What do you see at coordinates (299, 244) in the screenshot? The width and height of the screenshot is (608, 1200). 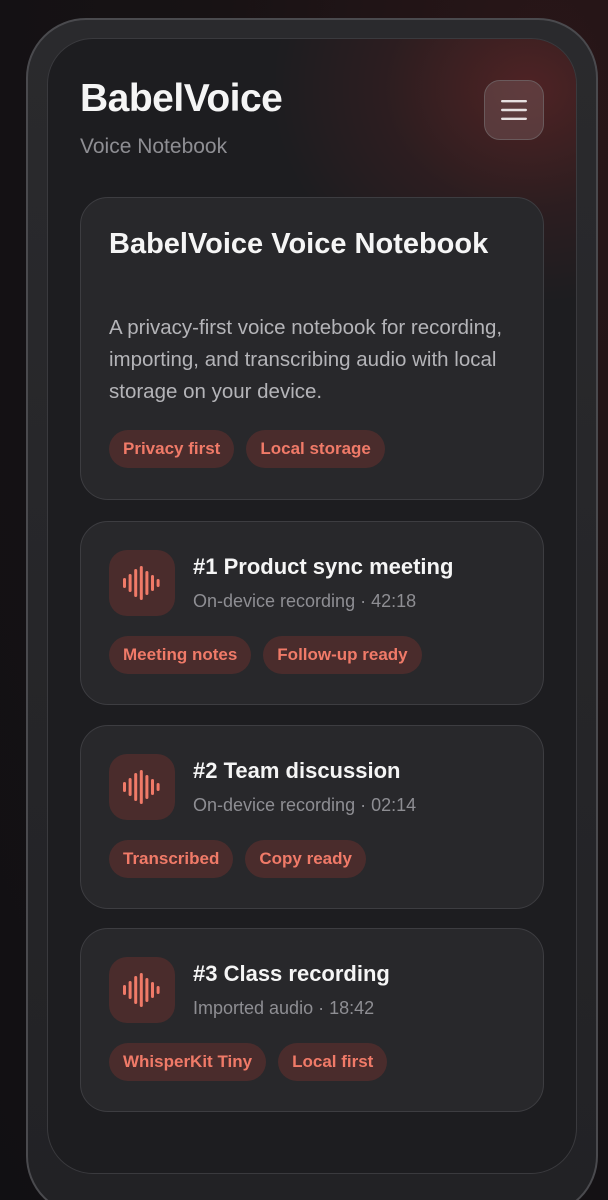 I see `intro-title: BabelVoice Voice Notebook` at bounding box center [299, 244].